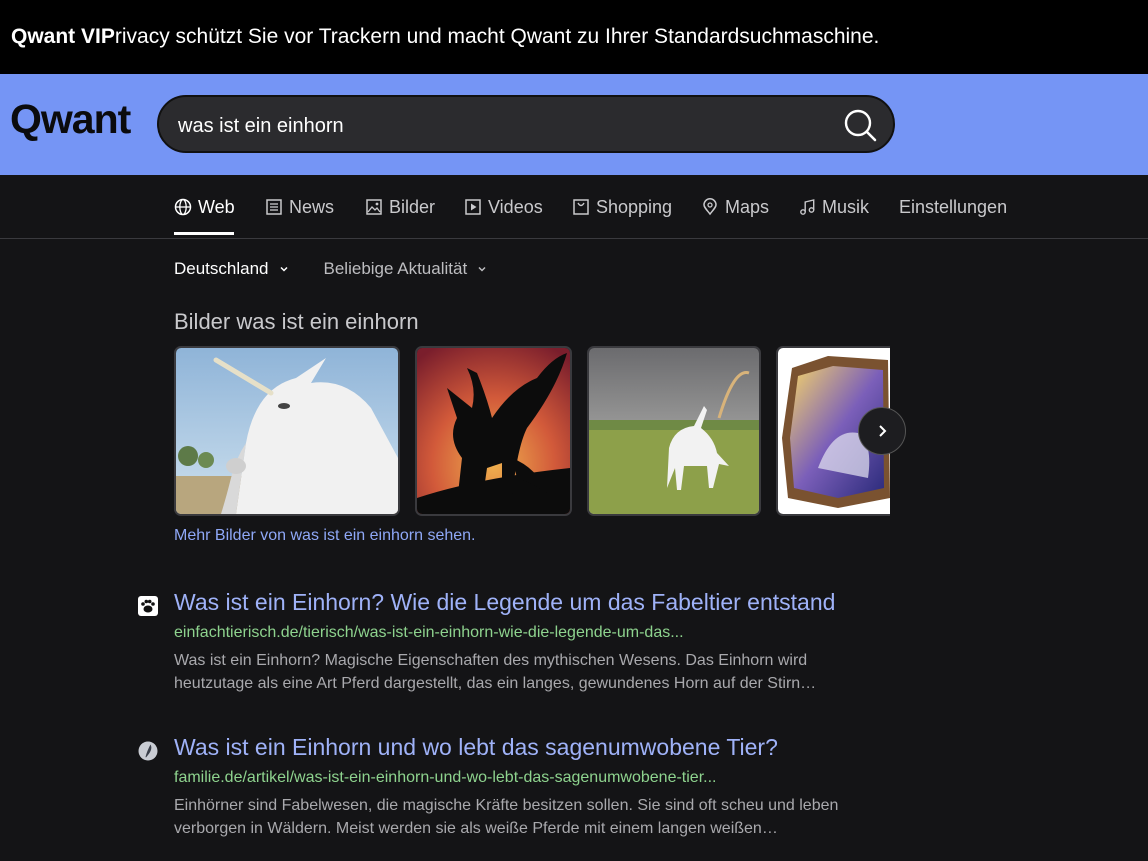  I want to click on tab-maps: Maps, so click(735, 207).